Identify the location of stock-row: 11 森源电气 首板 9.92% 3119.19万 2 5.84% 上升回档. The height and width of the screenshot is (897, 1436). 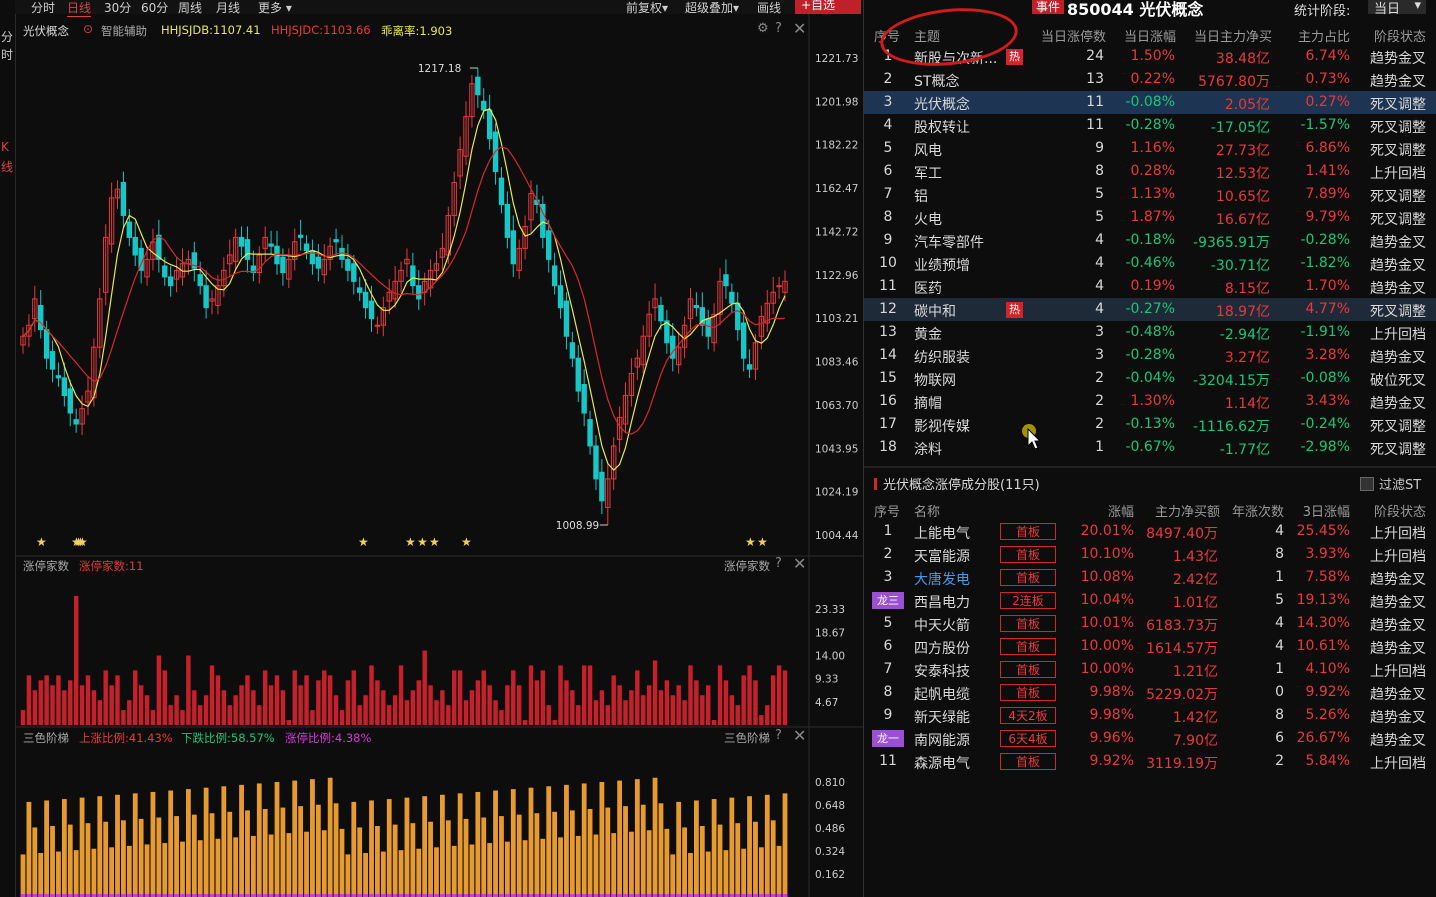
(1150, 761).